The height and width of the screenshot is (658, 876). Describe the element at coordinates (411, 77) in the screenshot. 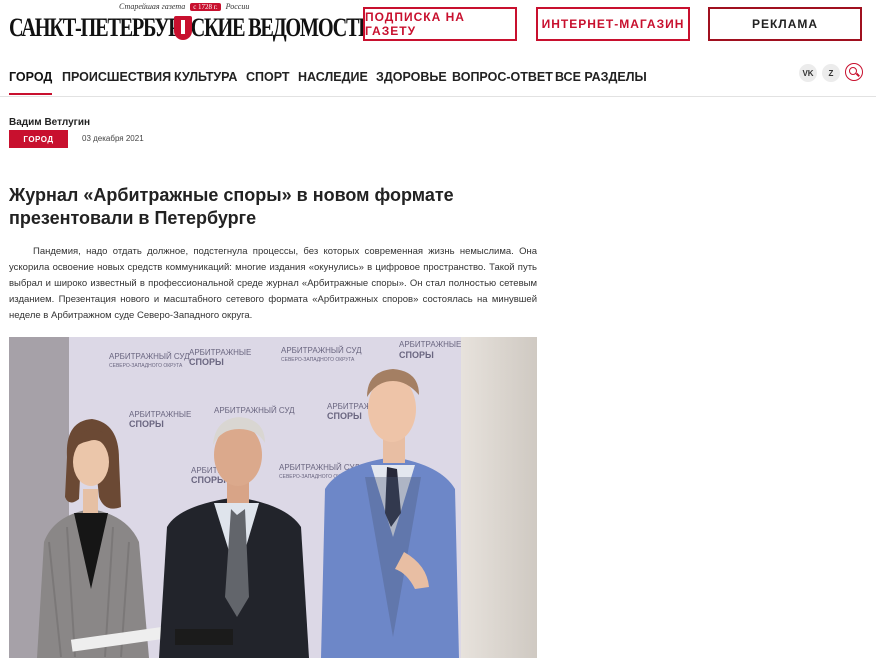

I see `nav-item-health: ЗДОРОВЬЕ` at that location.